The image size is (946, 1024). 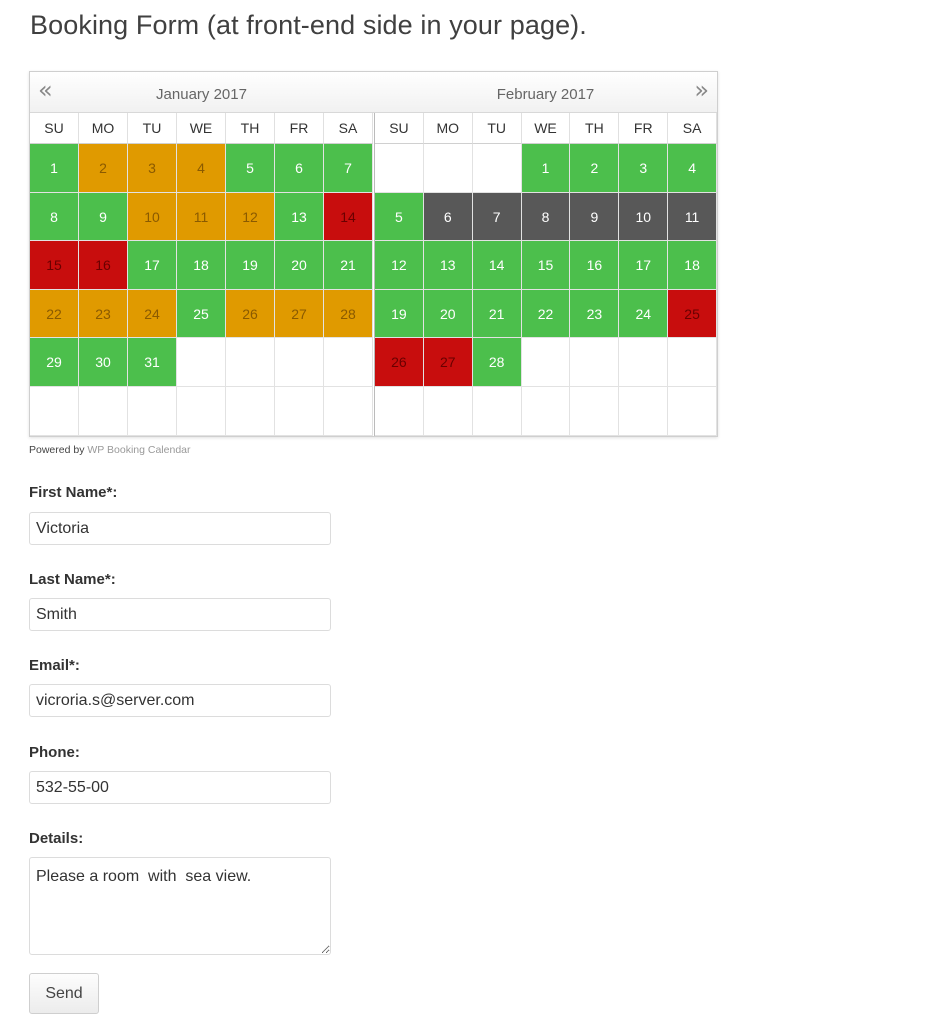 I want to click on calendar-day-booked: 15, so click(x=54, y=265).